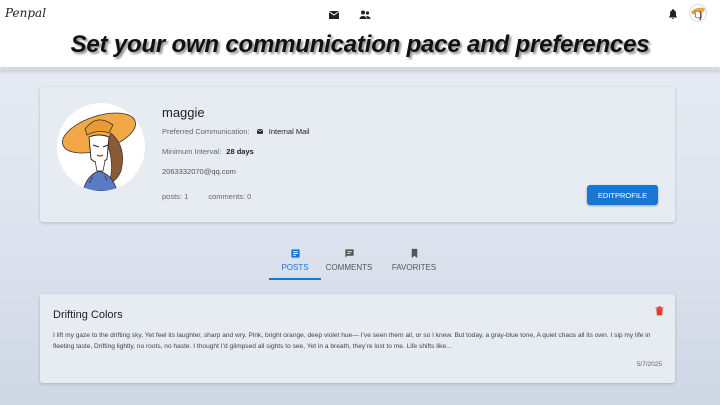 This screenshot has width=720, height=405. I want to click on preferred-communication-row: Preferred Communication: Internal Mail, so click(236, 131).